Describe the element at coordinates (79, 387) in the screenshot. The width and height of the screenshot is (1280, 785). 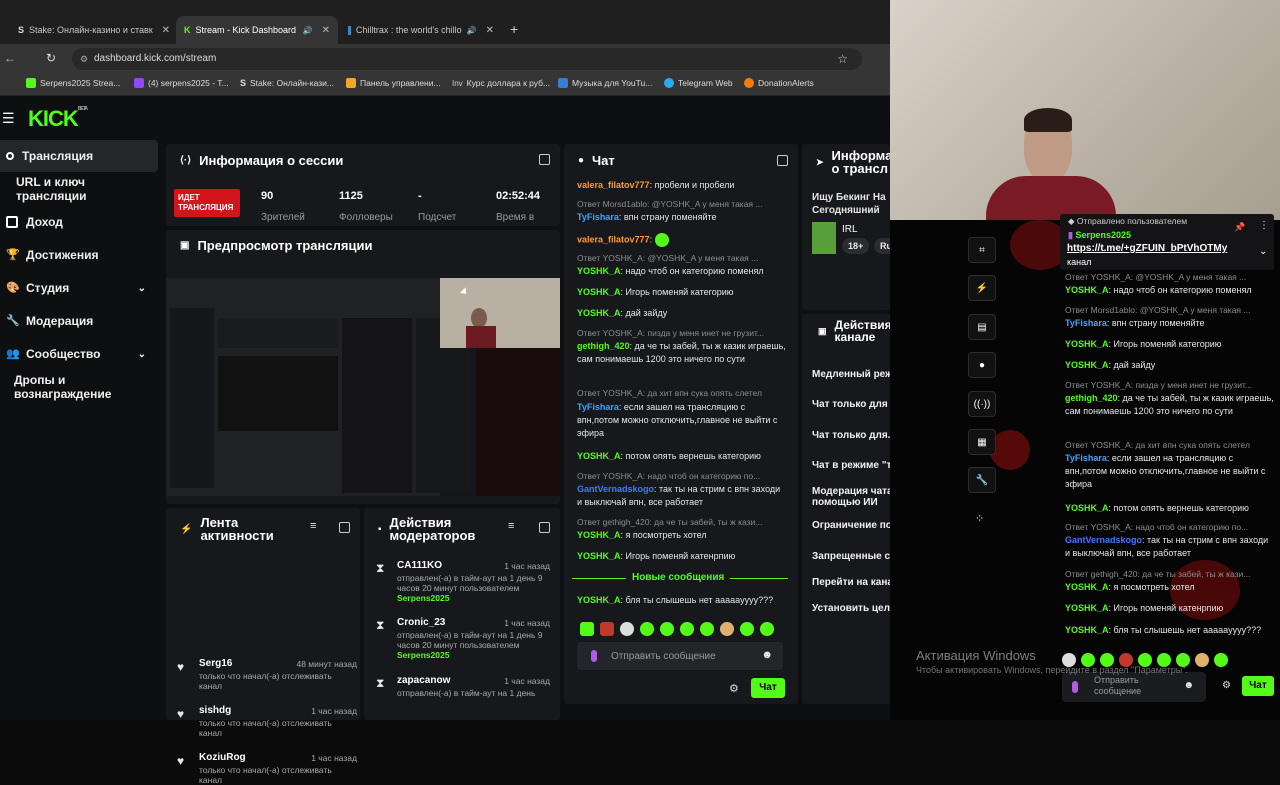
I see `sidebar-item-drops: Дропы и вознаграждение` at that location.